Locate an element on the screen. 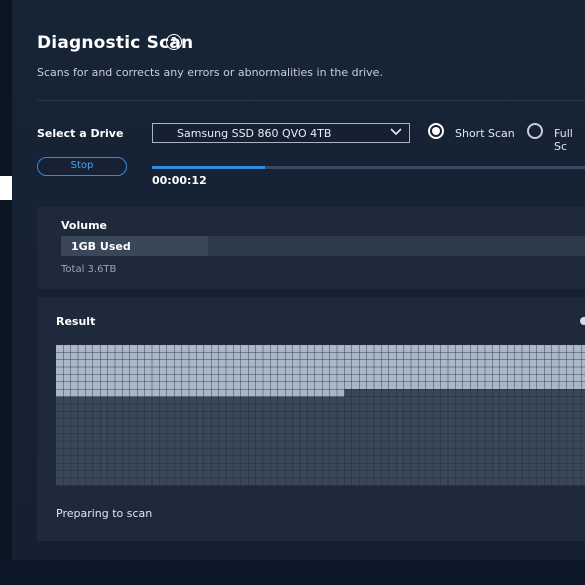 The image size is (585, 585). result-view-toggle is located at coordinates (582, 321).